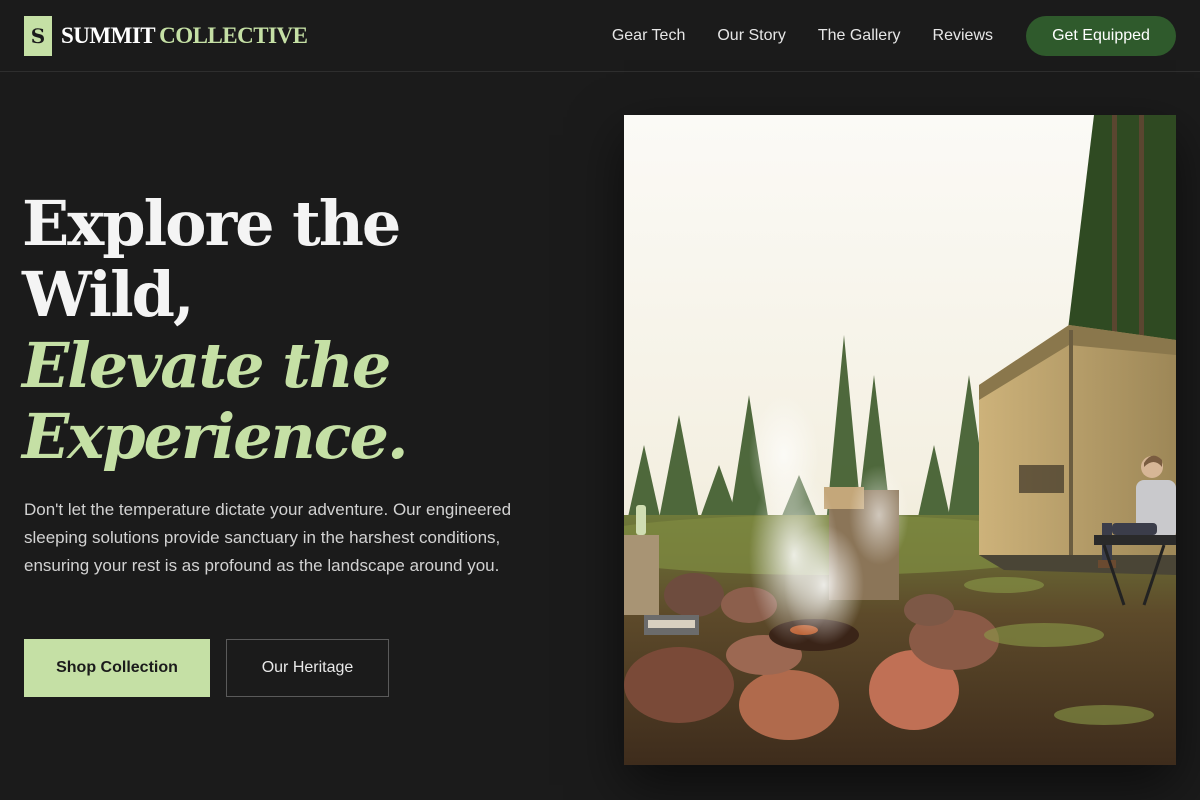  Describe the element at coordinates (233, 35) in the screenshot. I see `brand-name-secondary: COLLECTIVE` at that location.